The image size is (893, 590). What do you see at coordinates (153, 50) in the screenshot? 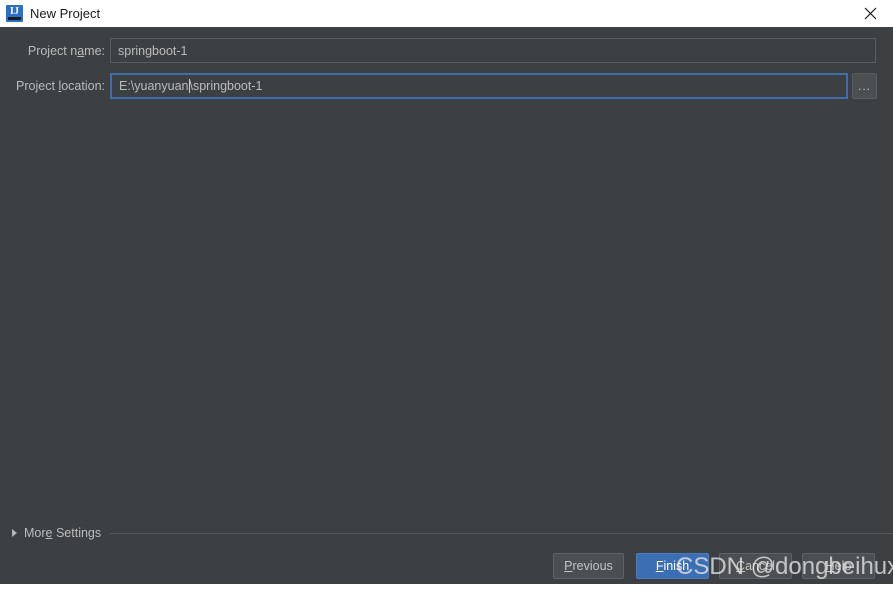
I see `project-name-value: springboot-1` at bounding box center [153, 50].